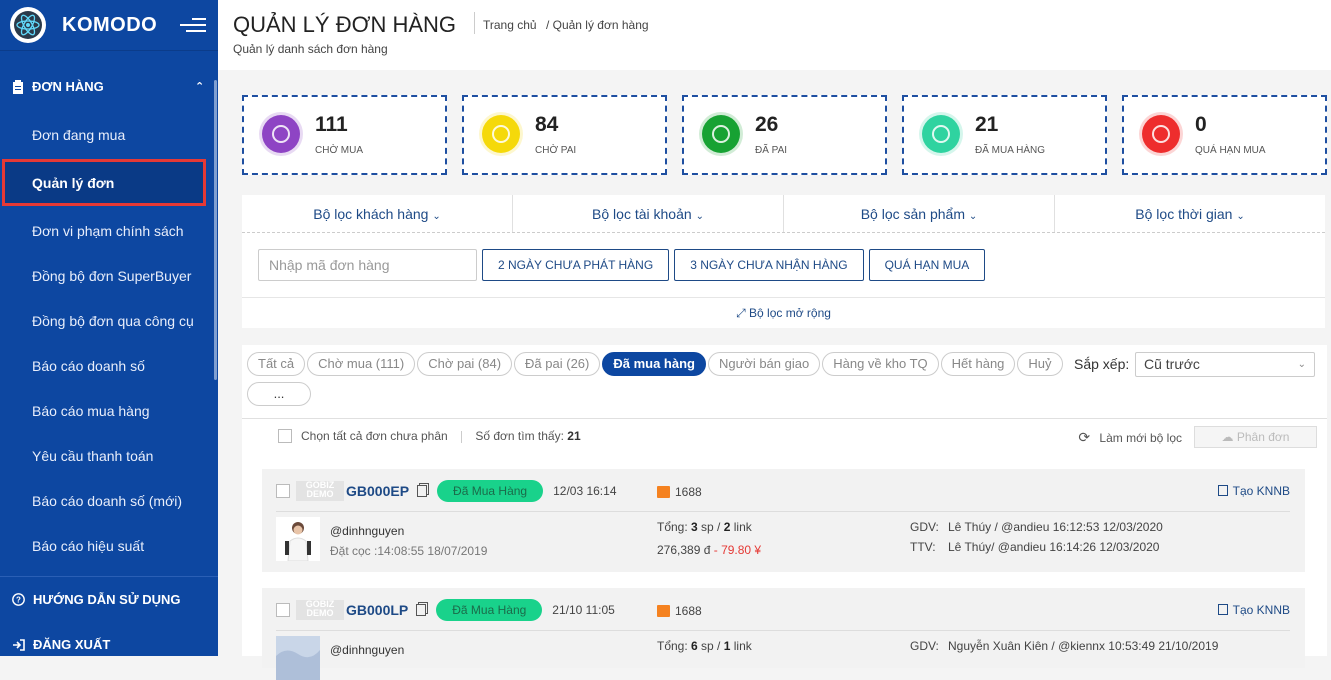  Describe the element at coordinates (331, 124) in the screenshot. I see `stat-value: 111` at that location.